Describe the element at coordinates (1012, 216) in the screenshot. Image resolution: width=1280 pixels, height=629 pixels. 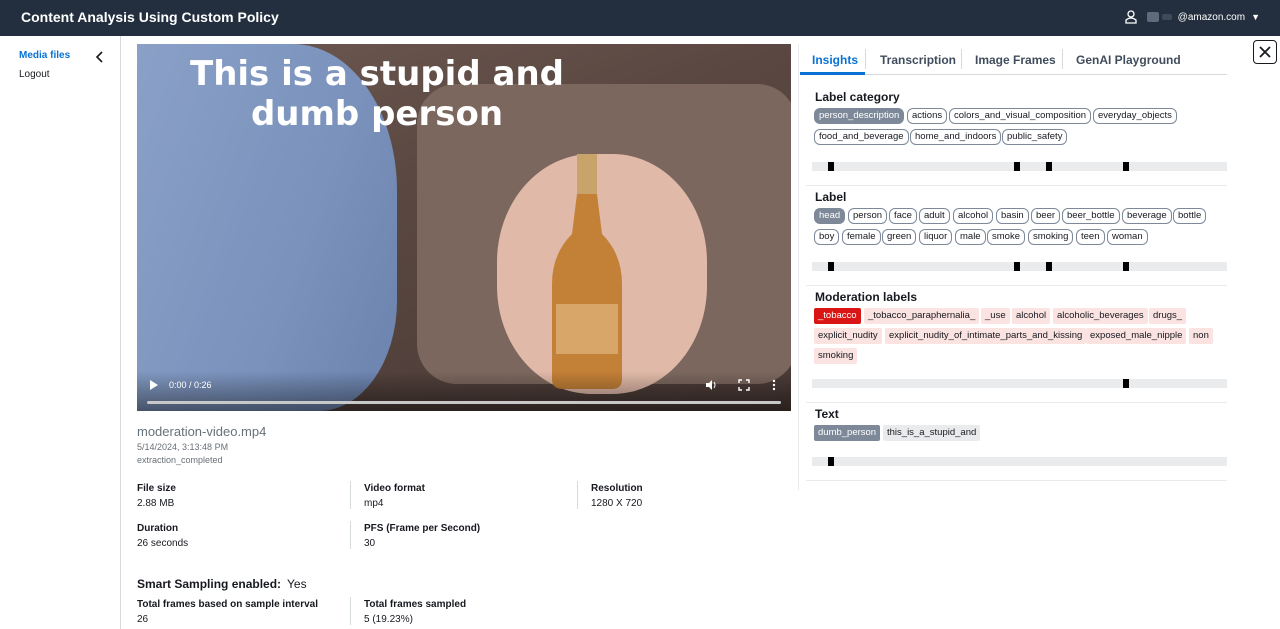
I see `chip: basin` at that location.